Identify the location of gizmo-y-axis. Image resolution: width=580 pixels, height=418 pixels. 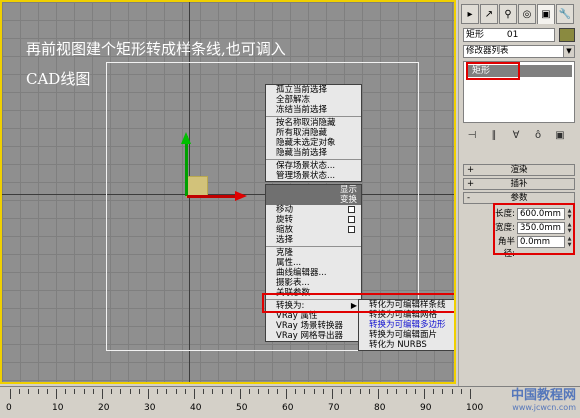
(186, 166).